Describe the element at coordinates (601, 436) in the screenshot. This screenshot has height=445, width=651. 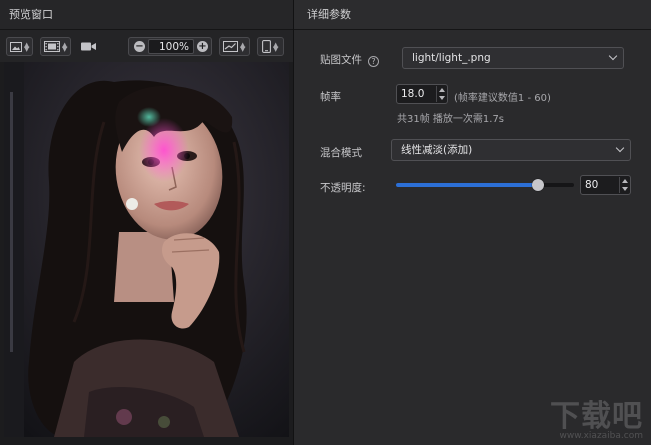
I see `watermark-url: www.xiazaiba.com` at that location.